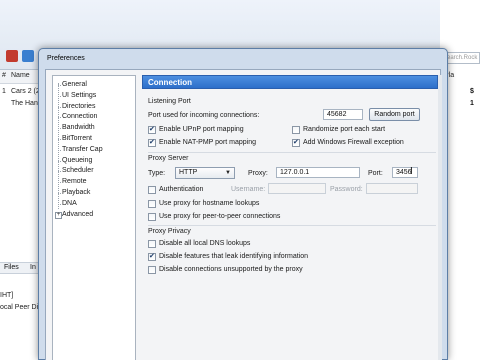  I want to click on proxy-type-label: Type:, so click(157, 173).